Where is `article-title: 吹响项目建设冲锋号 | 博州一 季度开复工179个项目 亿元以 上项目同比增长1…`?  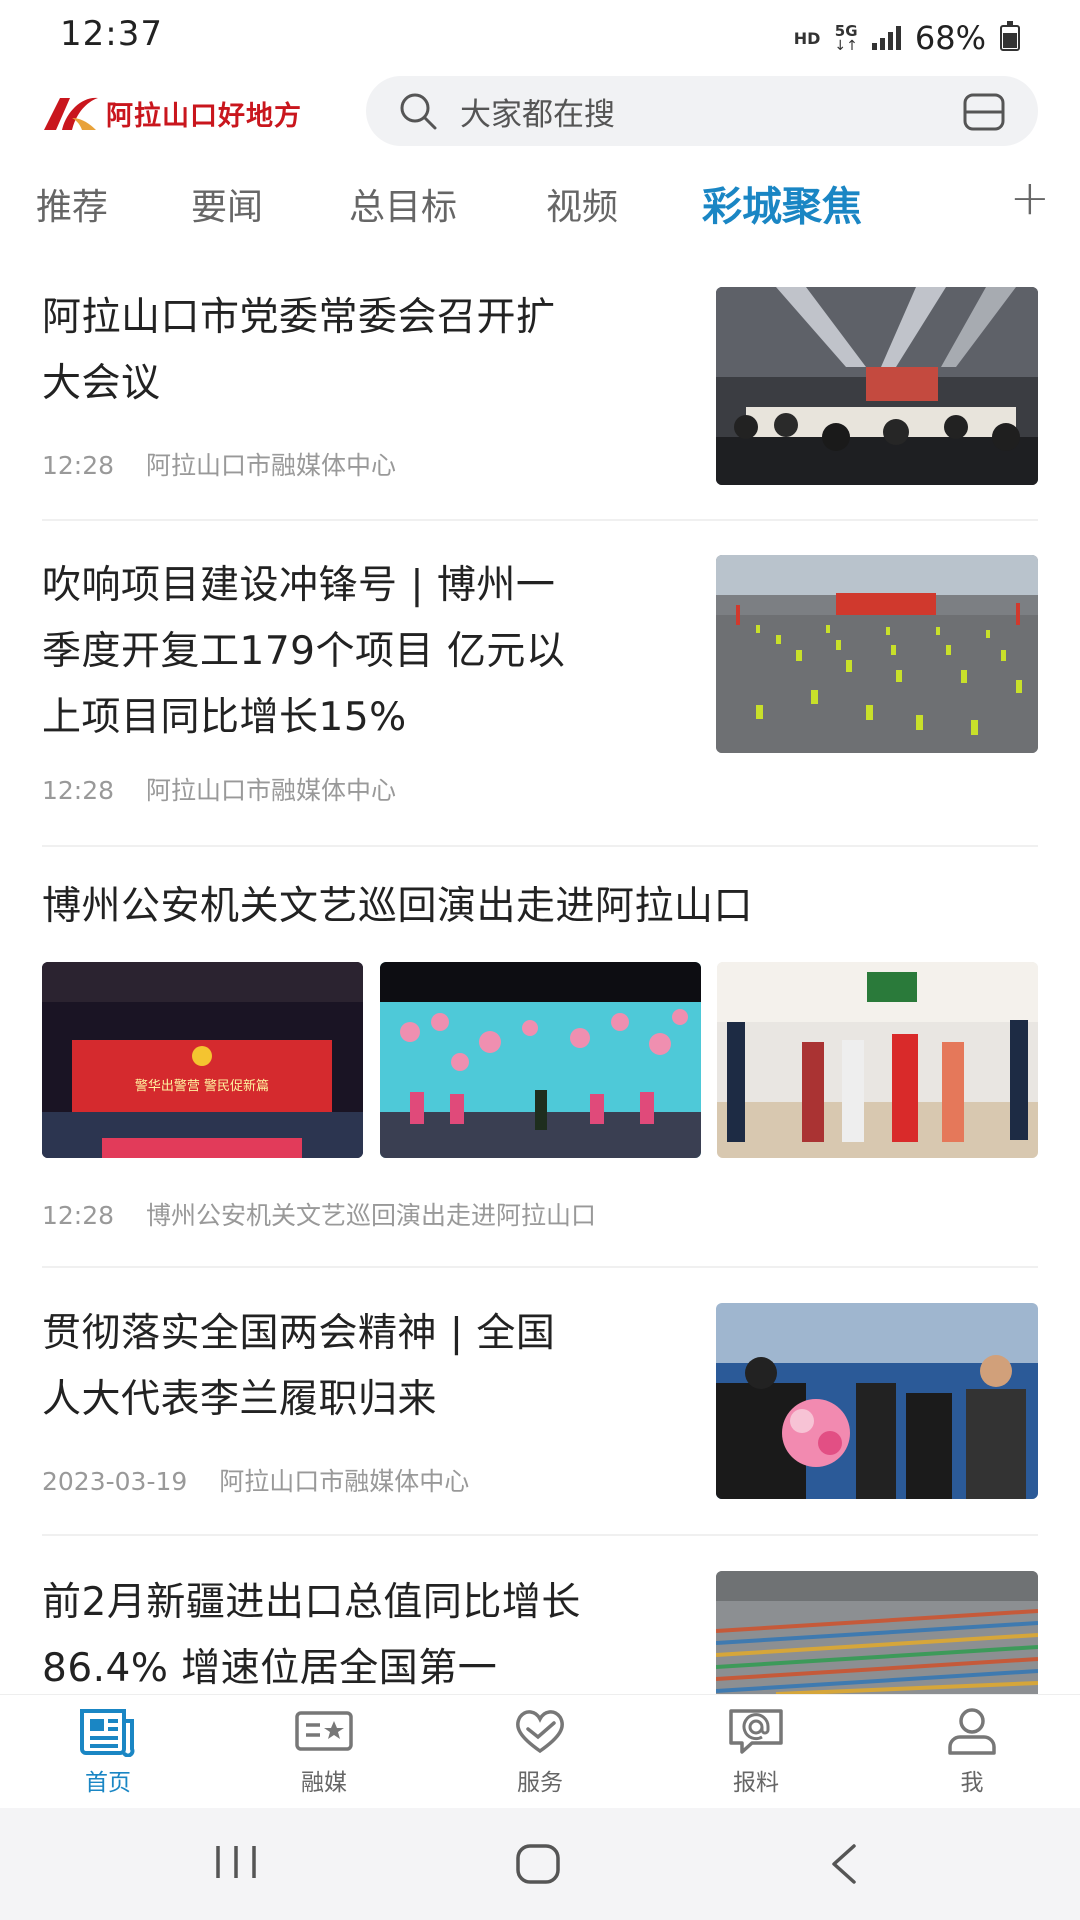 article-title: 吹响项目建设冲锋号 | 博州一 季度开复工179个项目 亿元以 上项目同比增长1… is located at coordinates (304, 651).